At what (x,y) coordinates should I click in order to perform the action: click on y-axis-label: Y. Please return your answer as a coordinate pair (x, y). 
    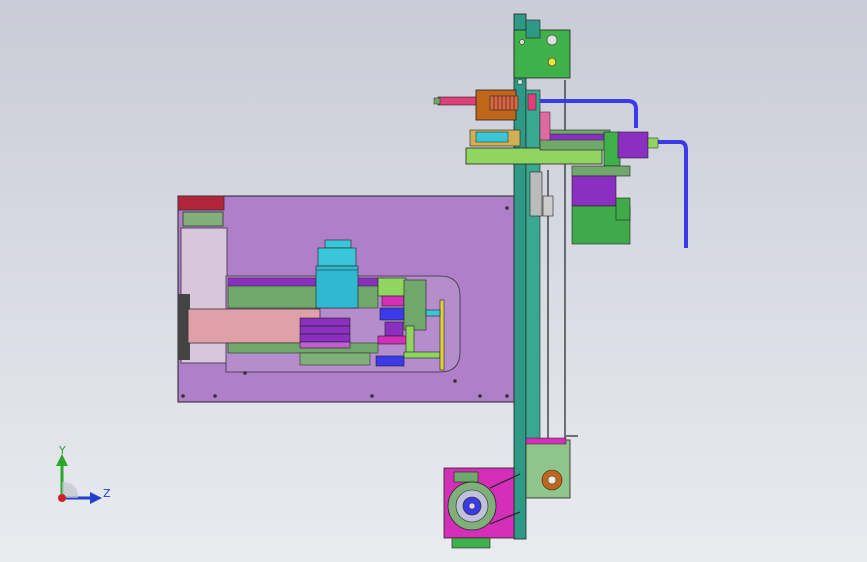
    Looking at the image, I should click on (62, 450).